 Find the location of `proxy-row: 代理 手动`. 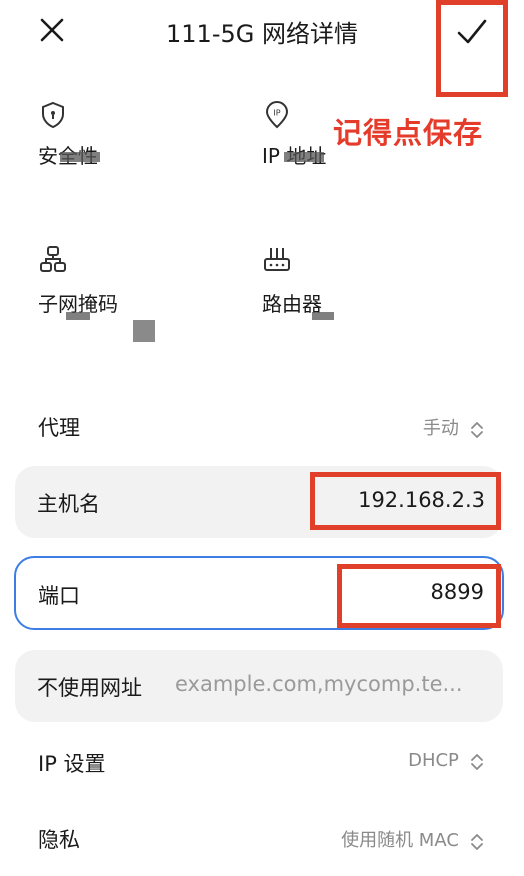

proxy-row: 代理 手动 is located at coordinates (262, 426).